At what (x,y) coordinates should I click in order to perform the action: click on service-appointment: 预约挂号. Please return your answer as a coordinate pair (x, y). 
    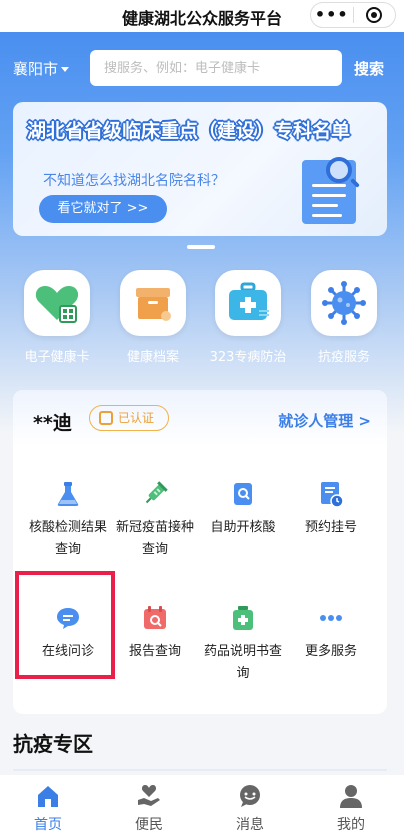
    Looking at the image, I should click on (331, 509).